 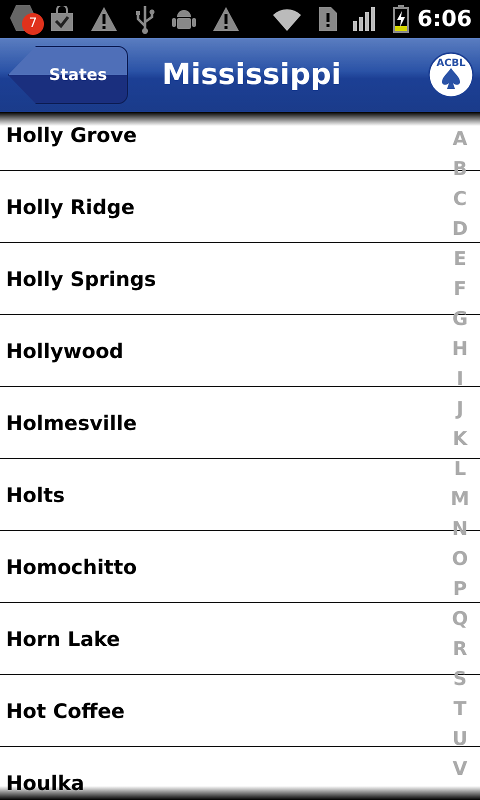 I want to click on page-title: Mississippi, so click(x=252, y=75).